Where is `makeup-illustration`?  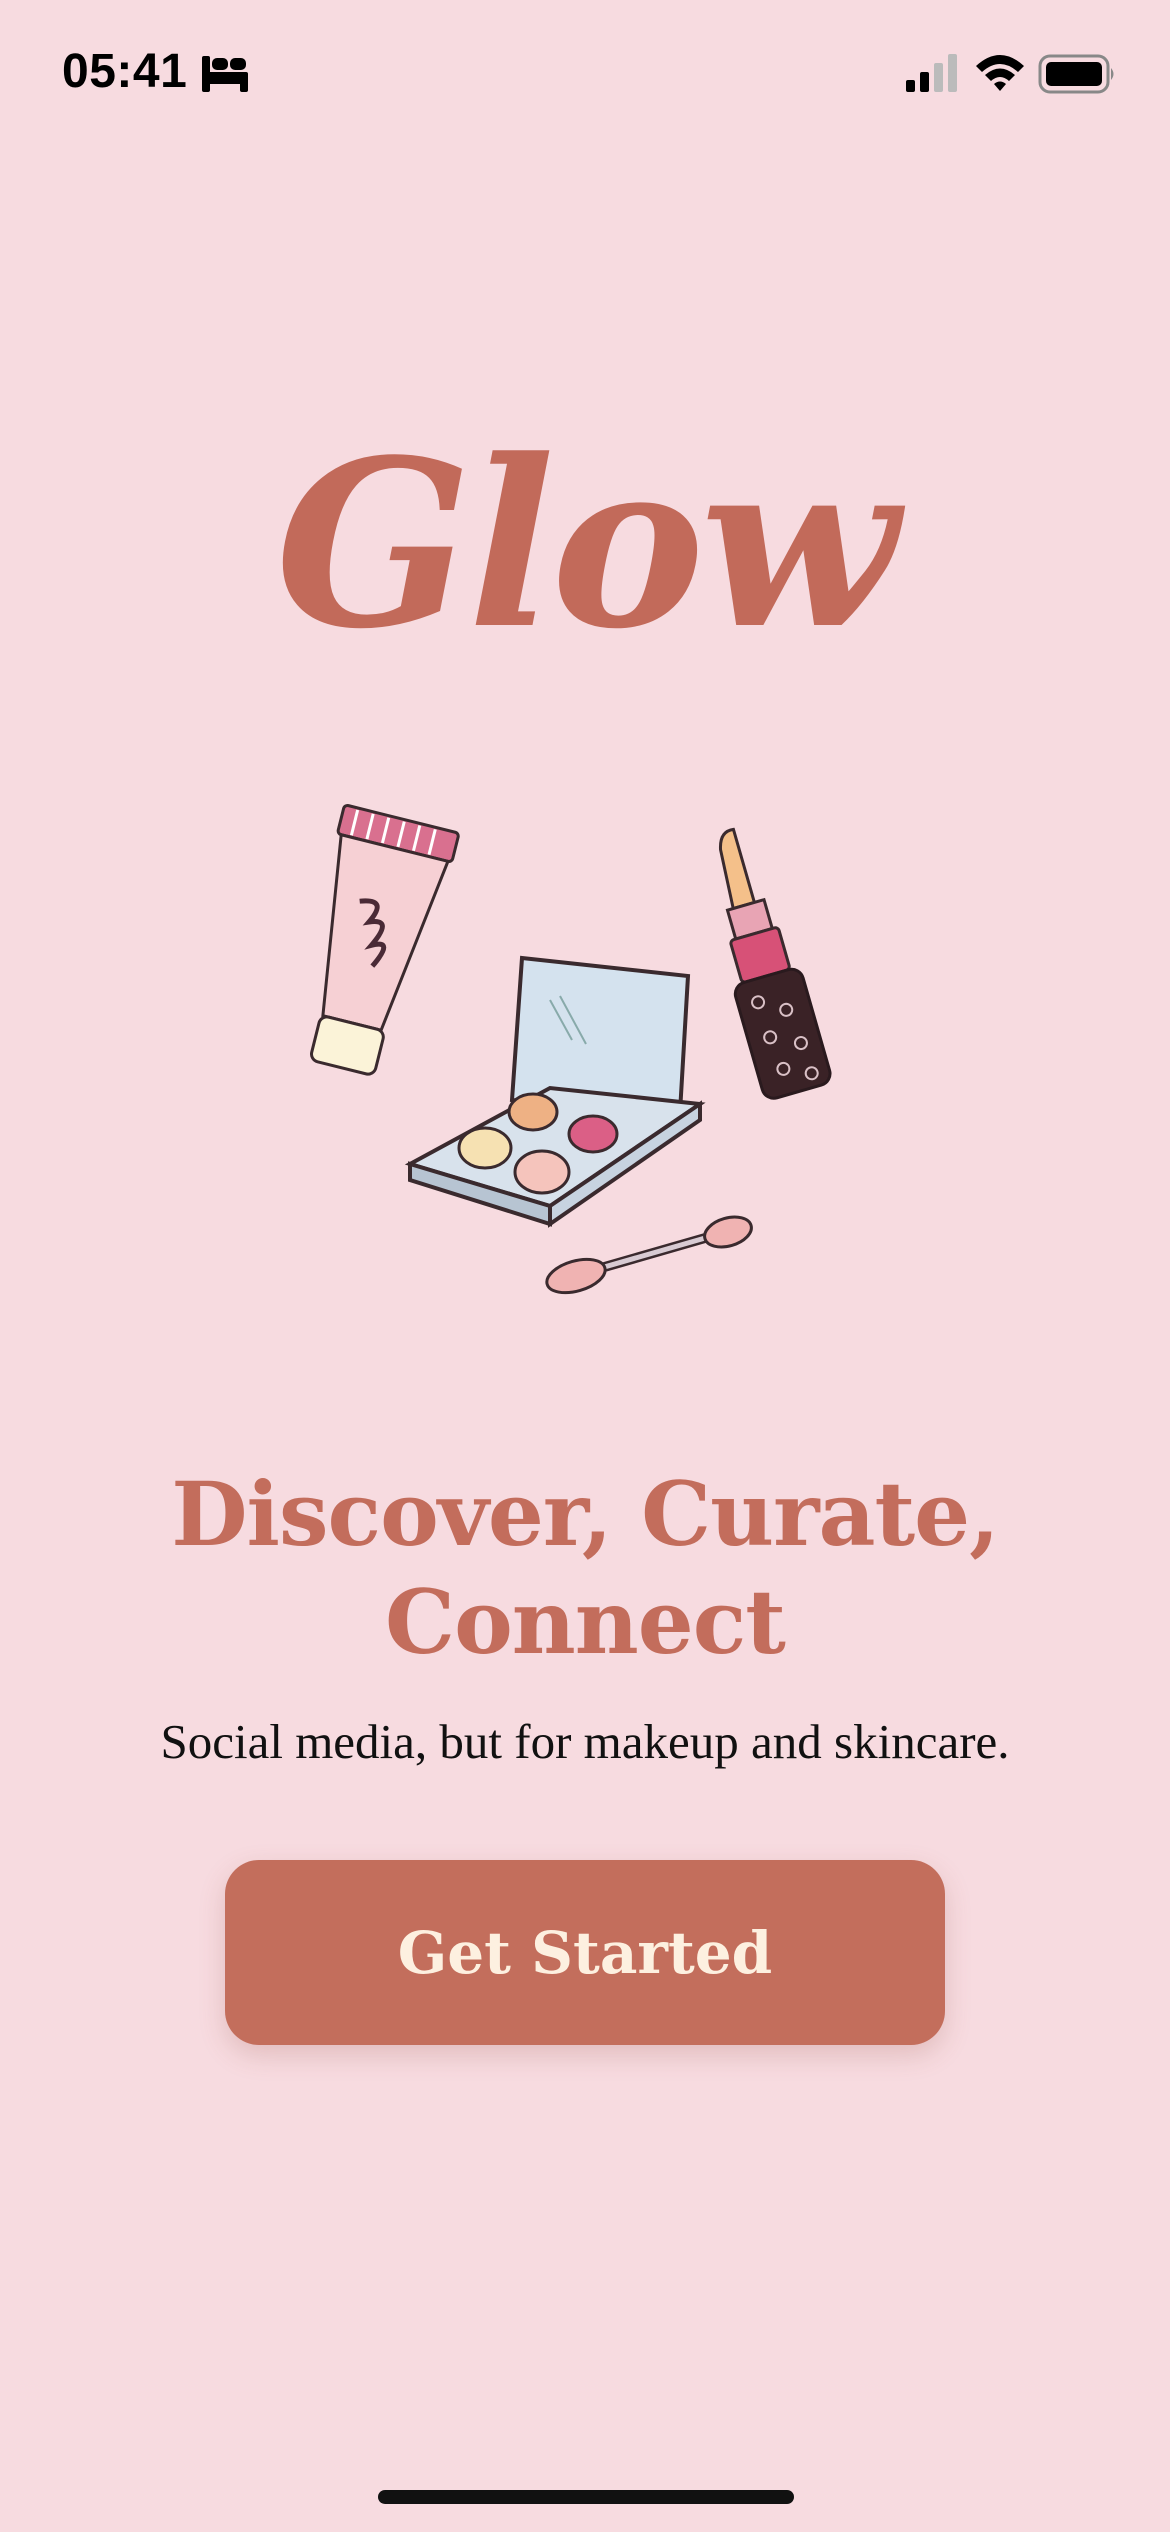
makeup-illustration is located at coordinates (571, 1049).